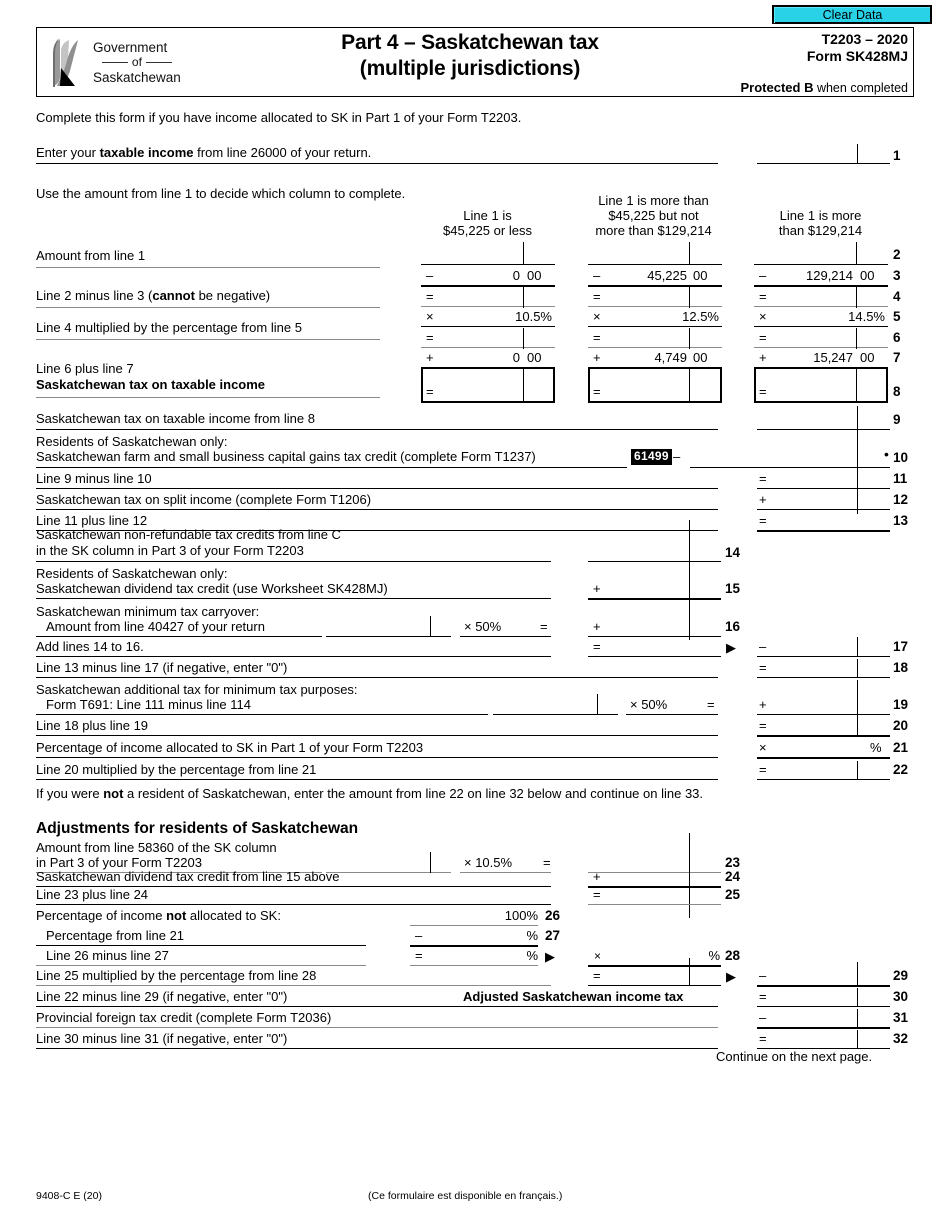 This screenshot has width=950, height=1230. What do you see at coordinates (823, 163) in the screenshot?
I see `line1-field-rule` at bounding box center [823, 163].